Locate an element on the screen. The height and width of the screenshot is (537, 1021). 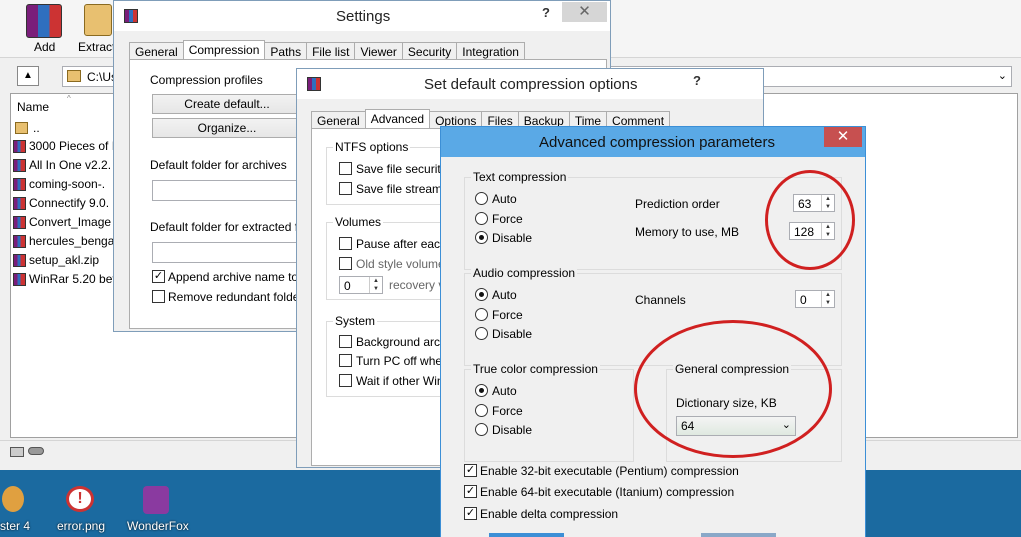
save-file-streams-checkbox is located at coordinates (345, 188).